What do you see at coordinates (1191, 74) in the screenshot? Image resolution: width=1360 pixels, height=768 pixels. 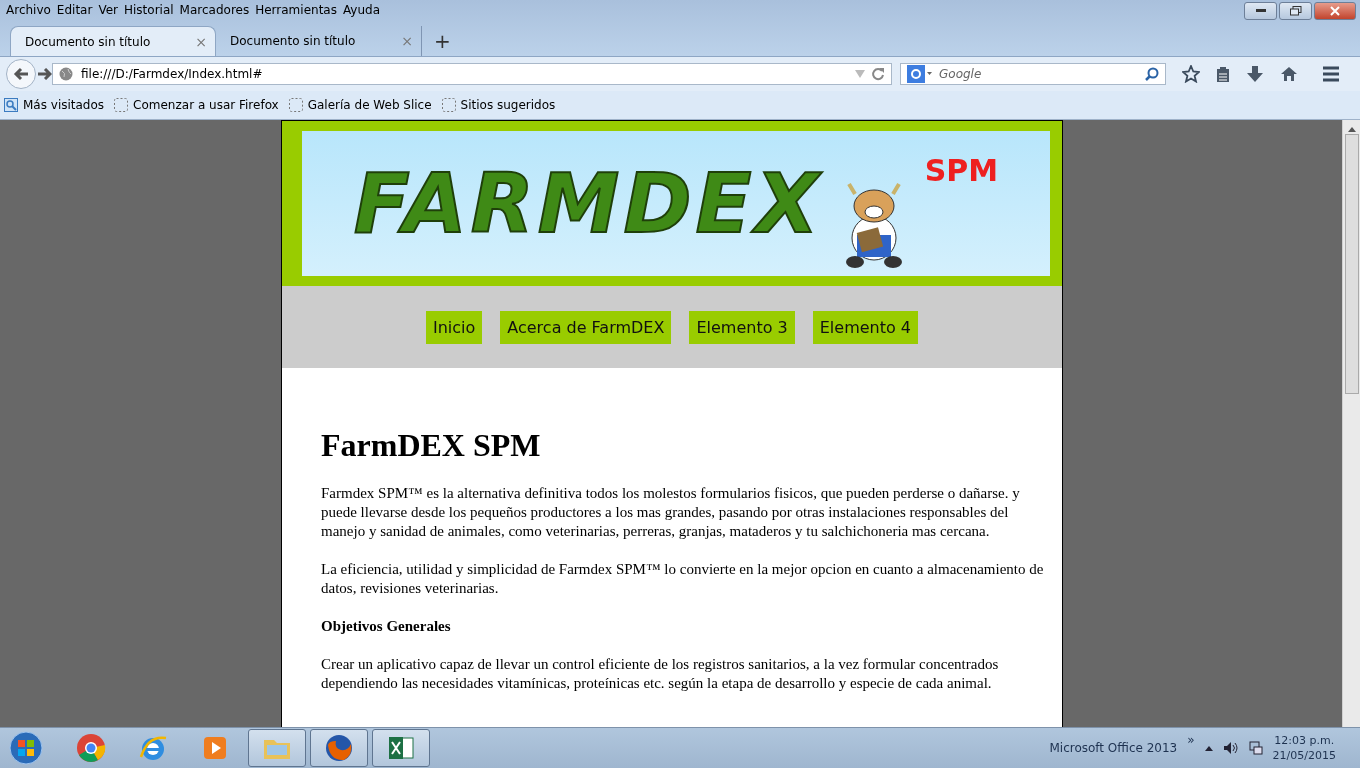 I see `star-icon` at bounding box center [1191, 74].